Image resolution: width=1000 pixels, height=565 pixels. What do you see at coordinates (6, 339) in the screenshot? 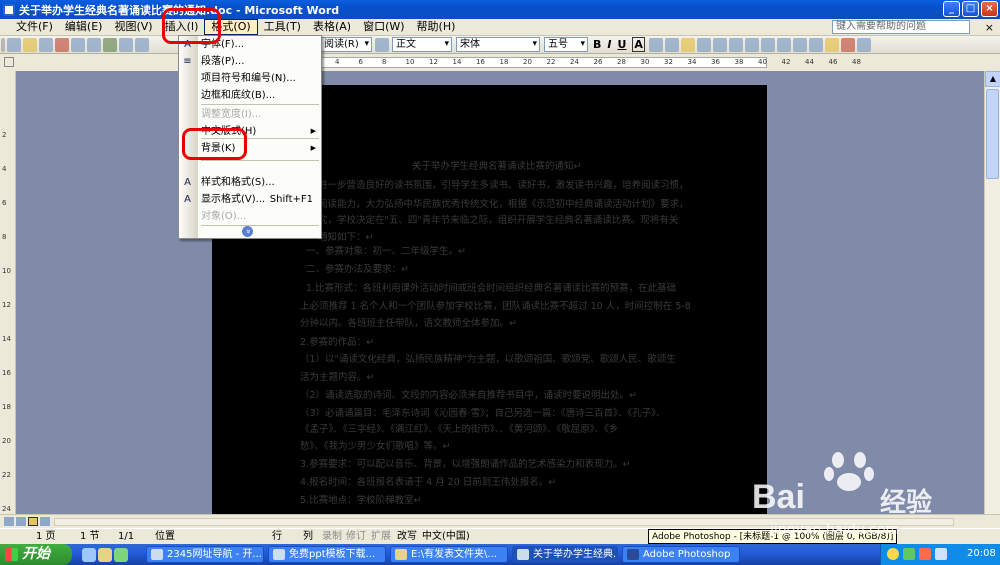
I see `vruler-tick: 14` at bounding box center [6, 339].